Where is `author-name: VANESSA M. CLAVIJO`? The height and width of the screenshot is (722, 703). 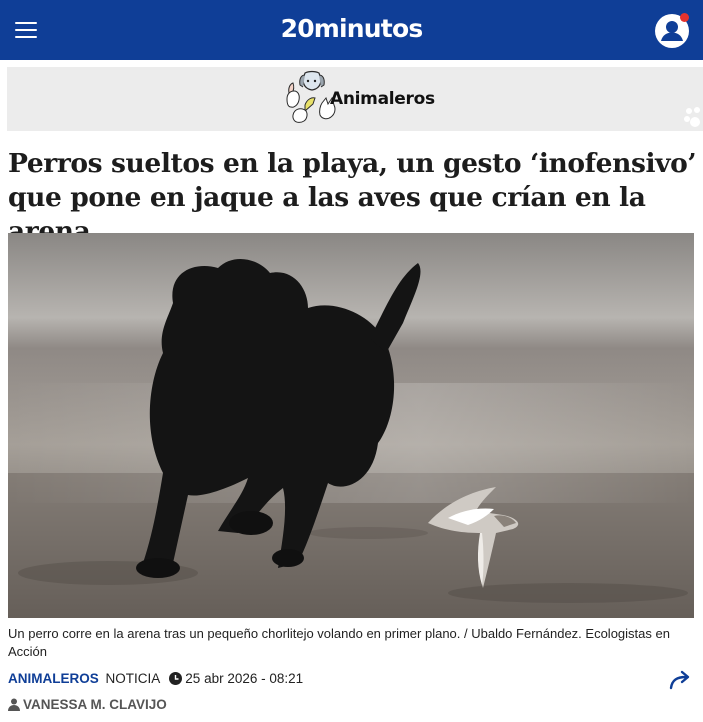
author-name: VANESSA M. CLAVIJO is located at coordinates (95, 704).